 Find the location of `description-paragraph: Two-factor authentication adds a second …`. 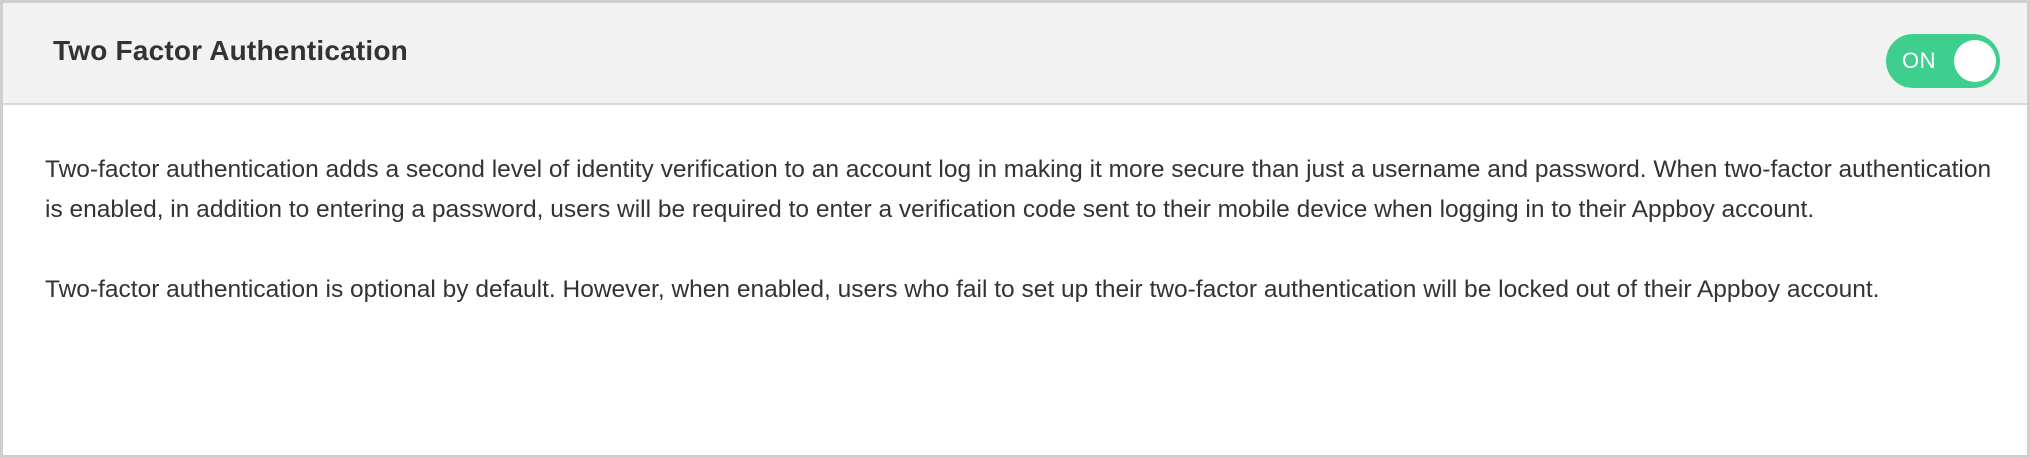

description-paragraph: Two-factor authentication adds a second … is located at coordinates (1018, 189).